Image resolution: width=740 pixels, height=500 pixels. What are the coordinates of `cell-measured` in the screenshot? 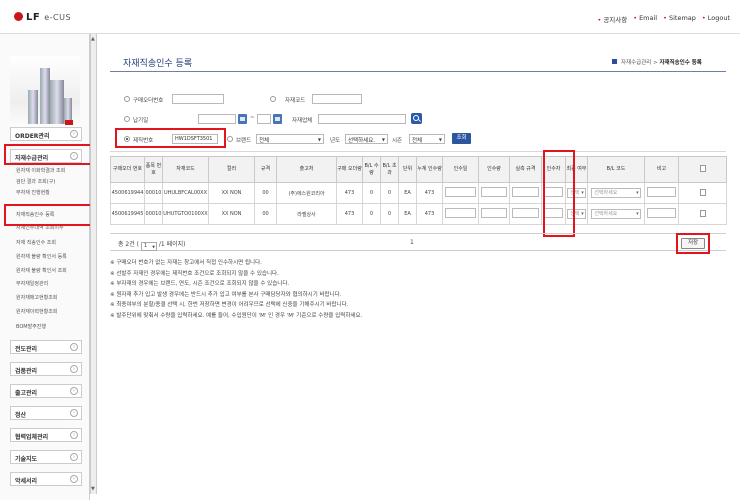 It's located at (525, 214).